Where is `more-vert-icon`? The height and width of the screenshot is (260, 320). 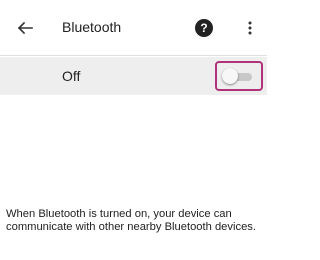
more-vert-icon is located at coordinates (250, 28).